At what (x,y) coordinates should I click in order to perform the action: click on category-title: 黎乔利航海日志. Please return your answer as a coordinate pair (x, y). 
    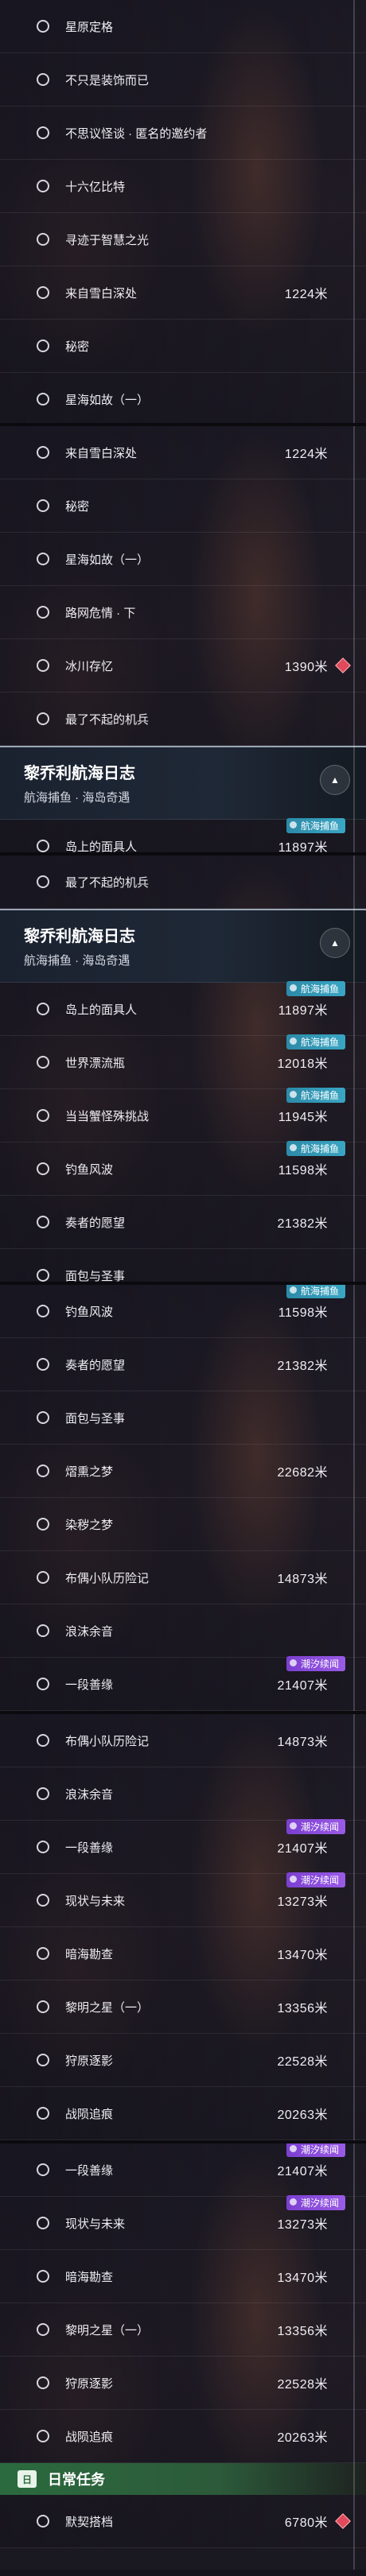
    Looking at the image, I should click on (79, 773).